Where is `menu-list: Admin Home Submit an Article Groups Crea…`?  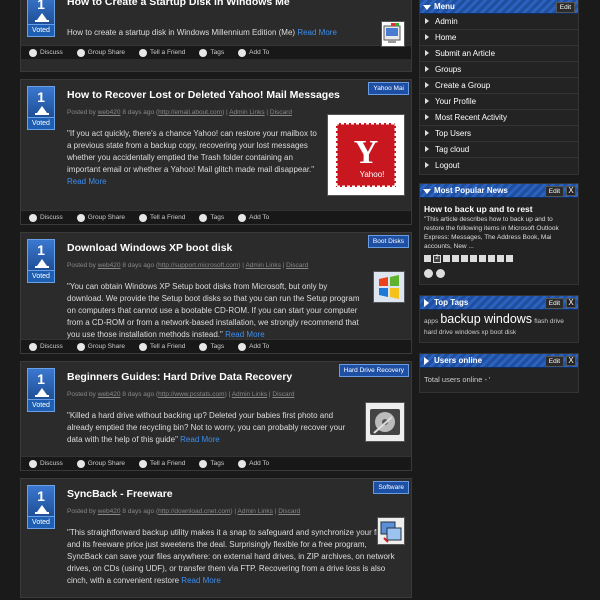 menu-list: Admin Home Submit an Article Groups Crea… is located at coordinates (499, 94).